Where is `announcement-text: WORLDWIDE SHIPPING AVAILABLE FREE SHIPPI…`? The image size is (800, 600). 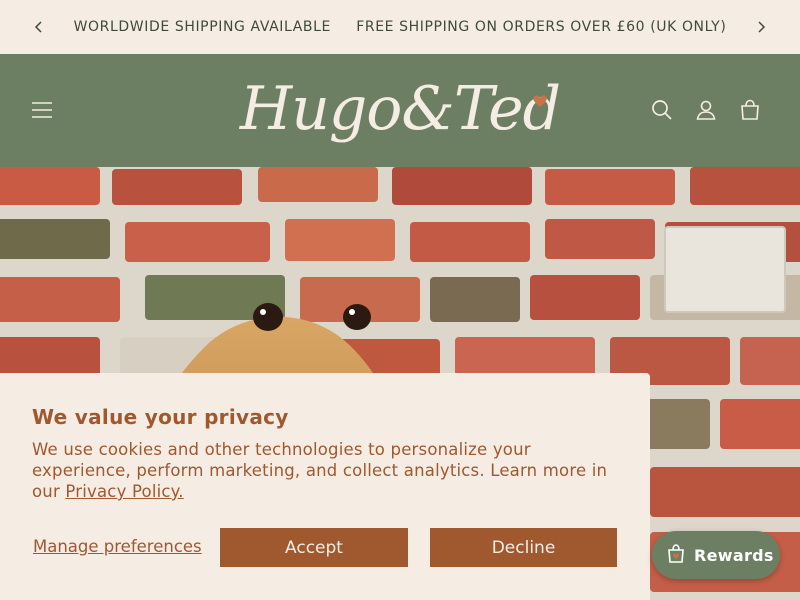
announcement-text: WORLDWIDE SHIPPING AVAILABLE FREE SHIPPI… is located at coordinates (400, 27).